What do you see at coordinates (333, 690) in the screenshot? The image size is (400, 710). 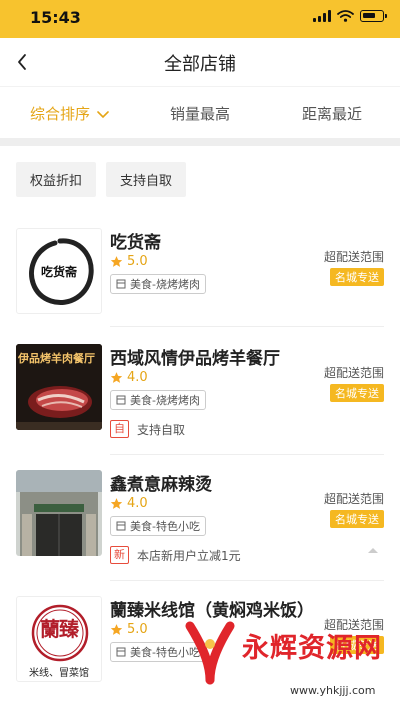 I see `watermark-url: www.yhkjjj.com` at bounding box center [333, 690].